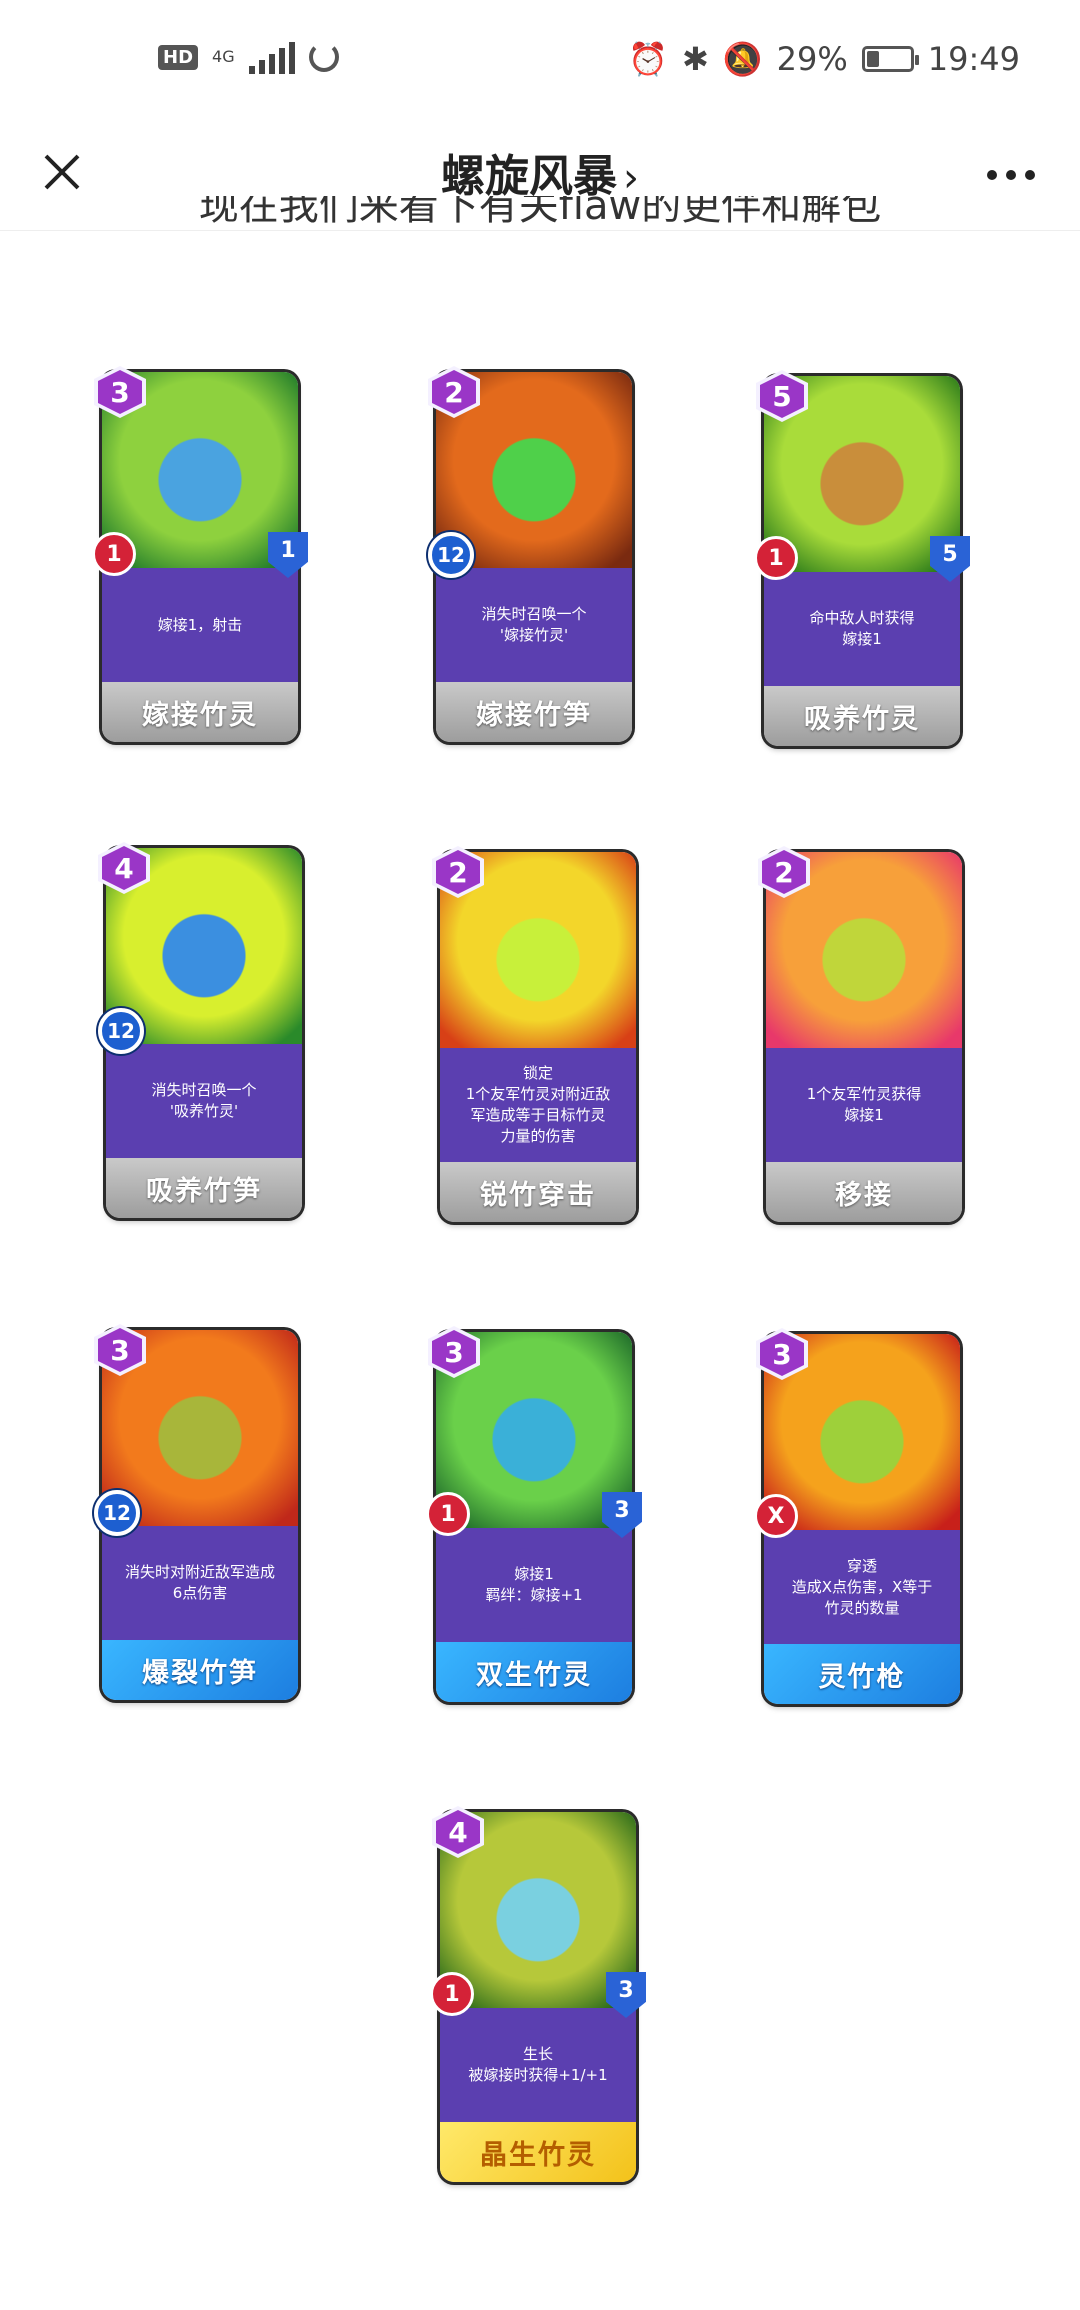 The height and width of the screenshot is (2310, 1080). Describe the element at coordinates (864, 1192) in the screenshot. I see `card-name: 移接` at that location.